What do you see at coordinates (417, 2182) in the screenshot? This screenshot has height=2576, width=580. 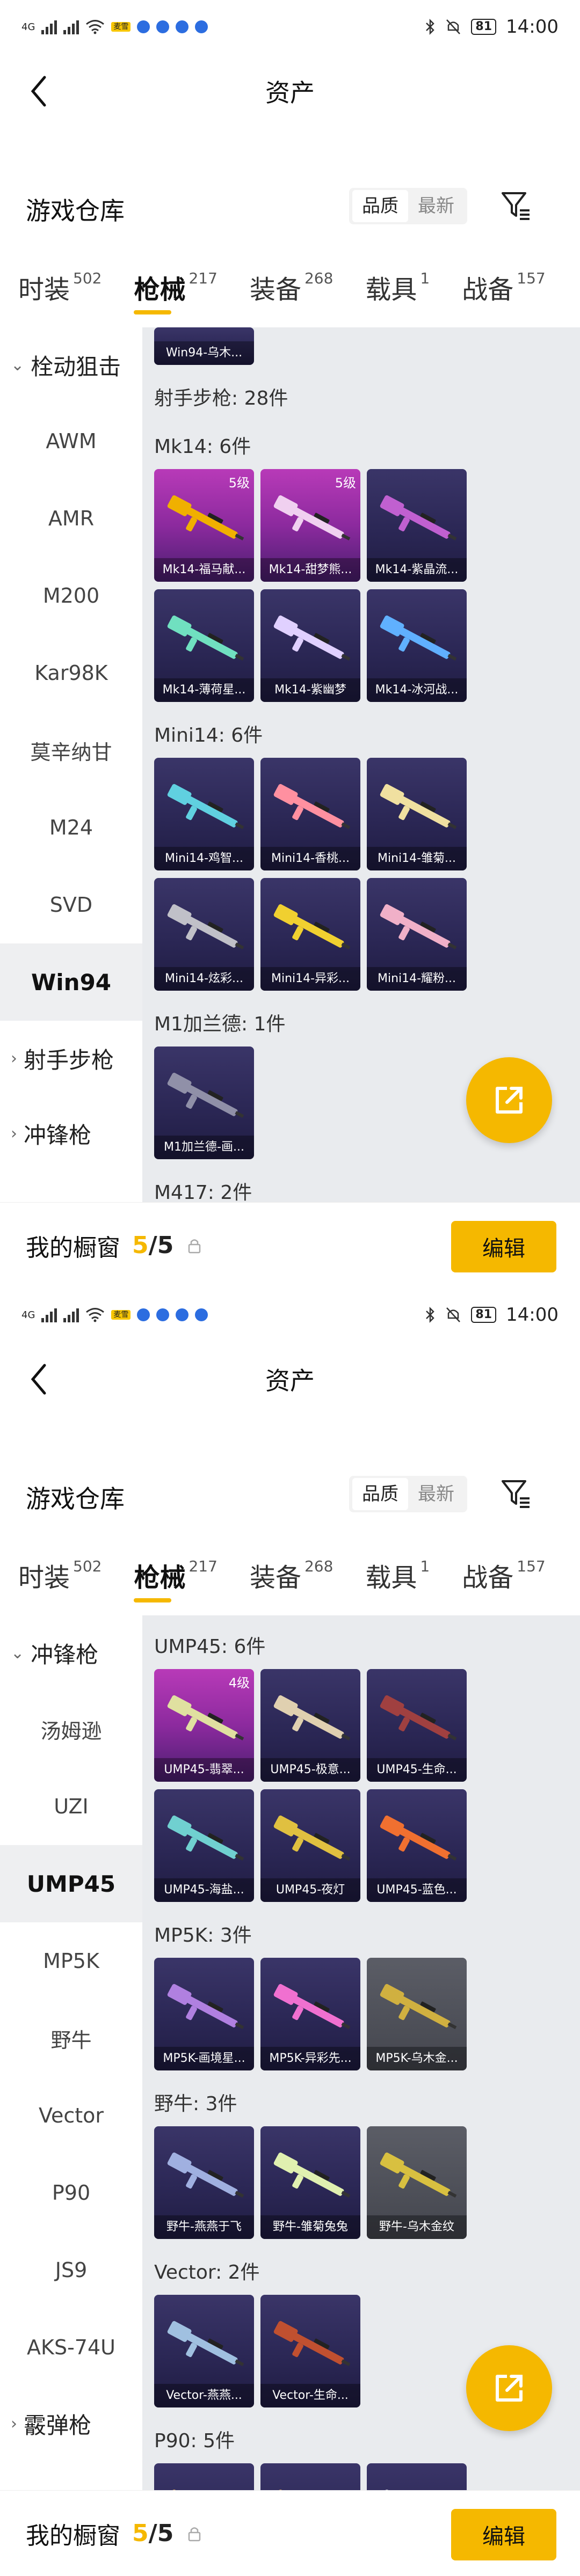 I see `skin-card: 野牛-乌木金纹` at bounding box center [417, 2182].